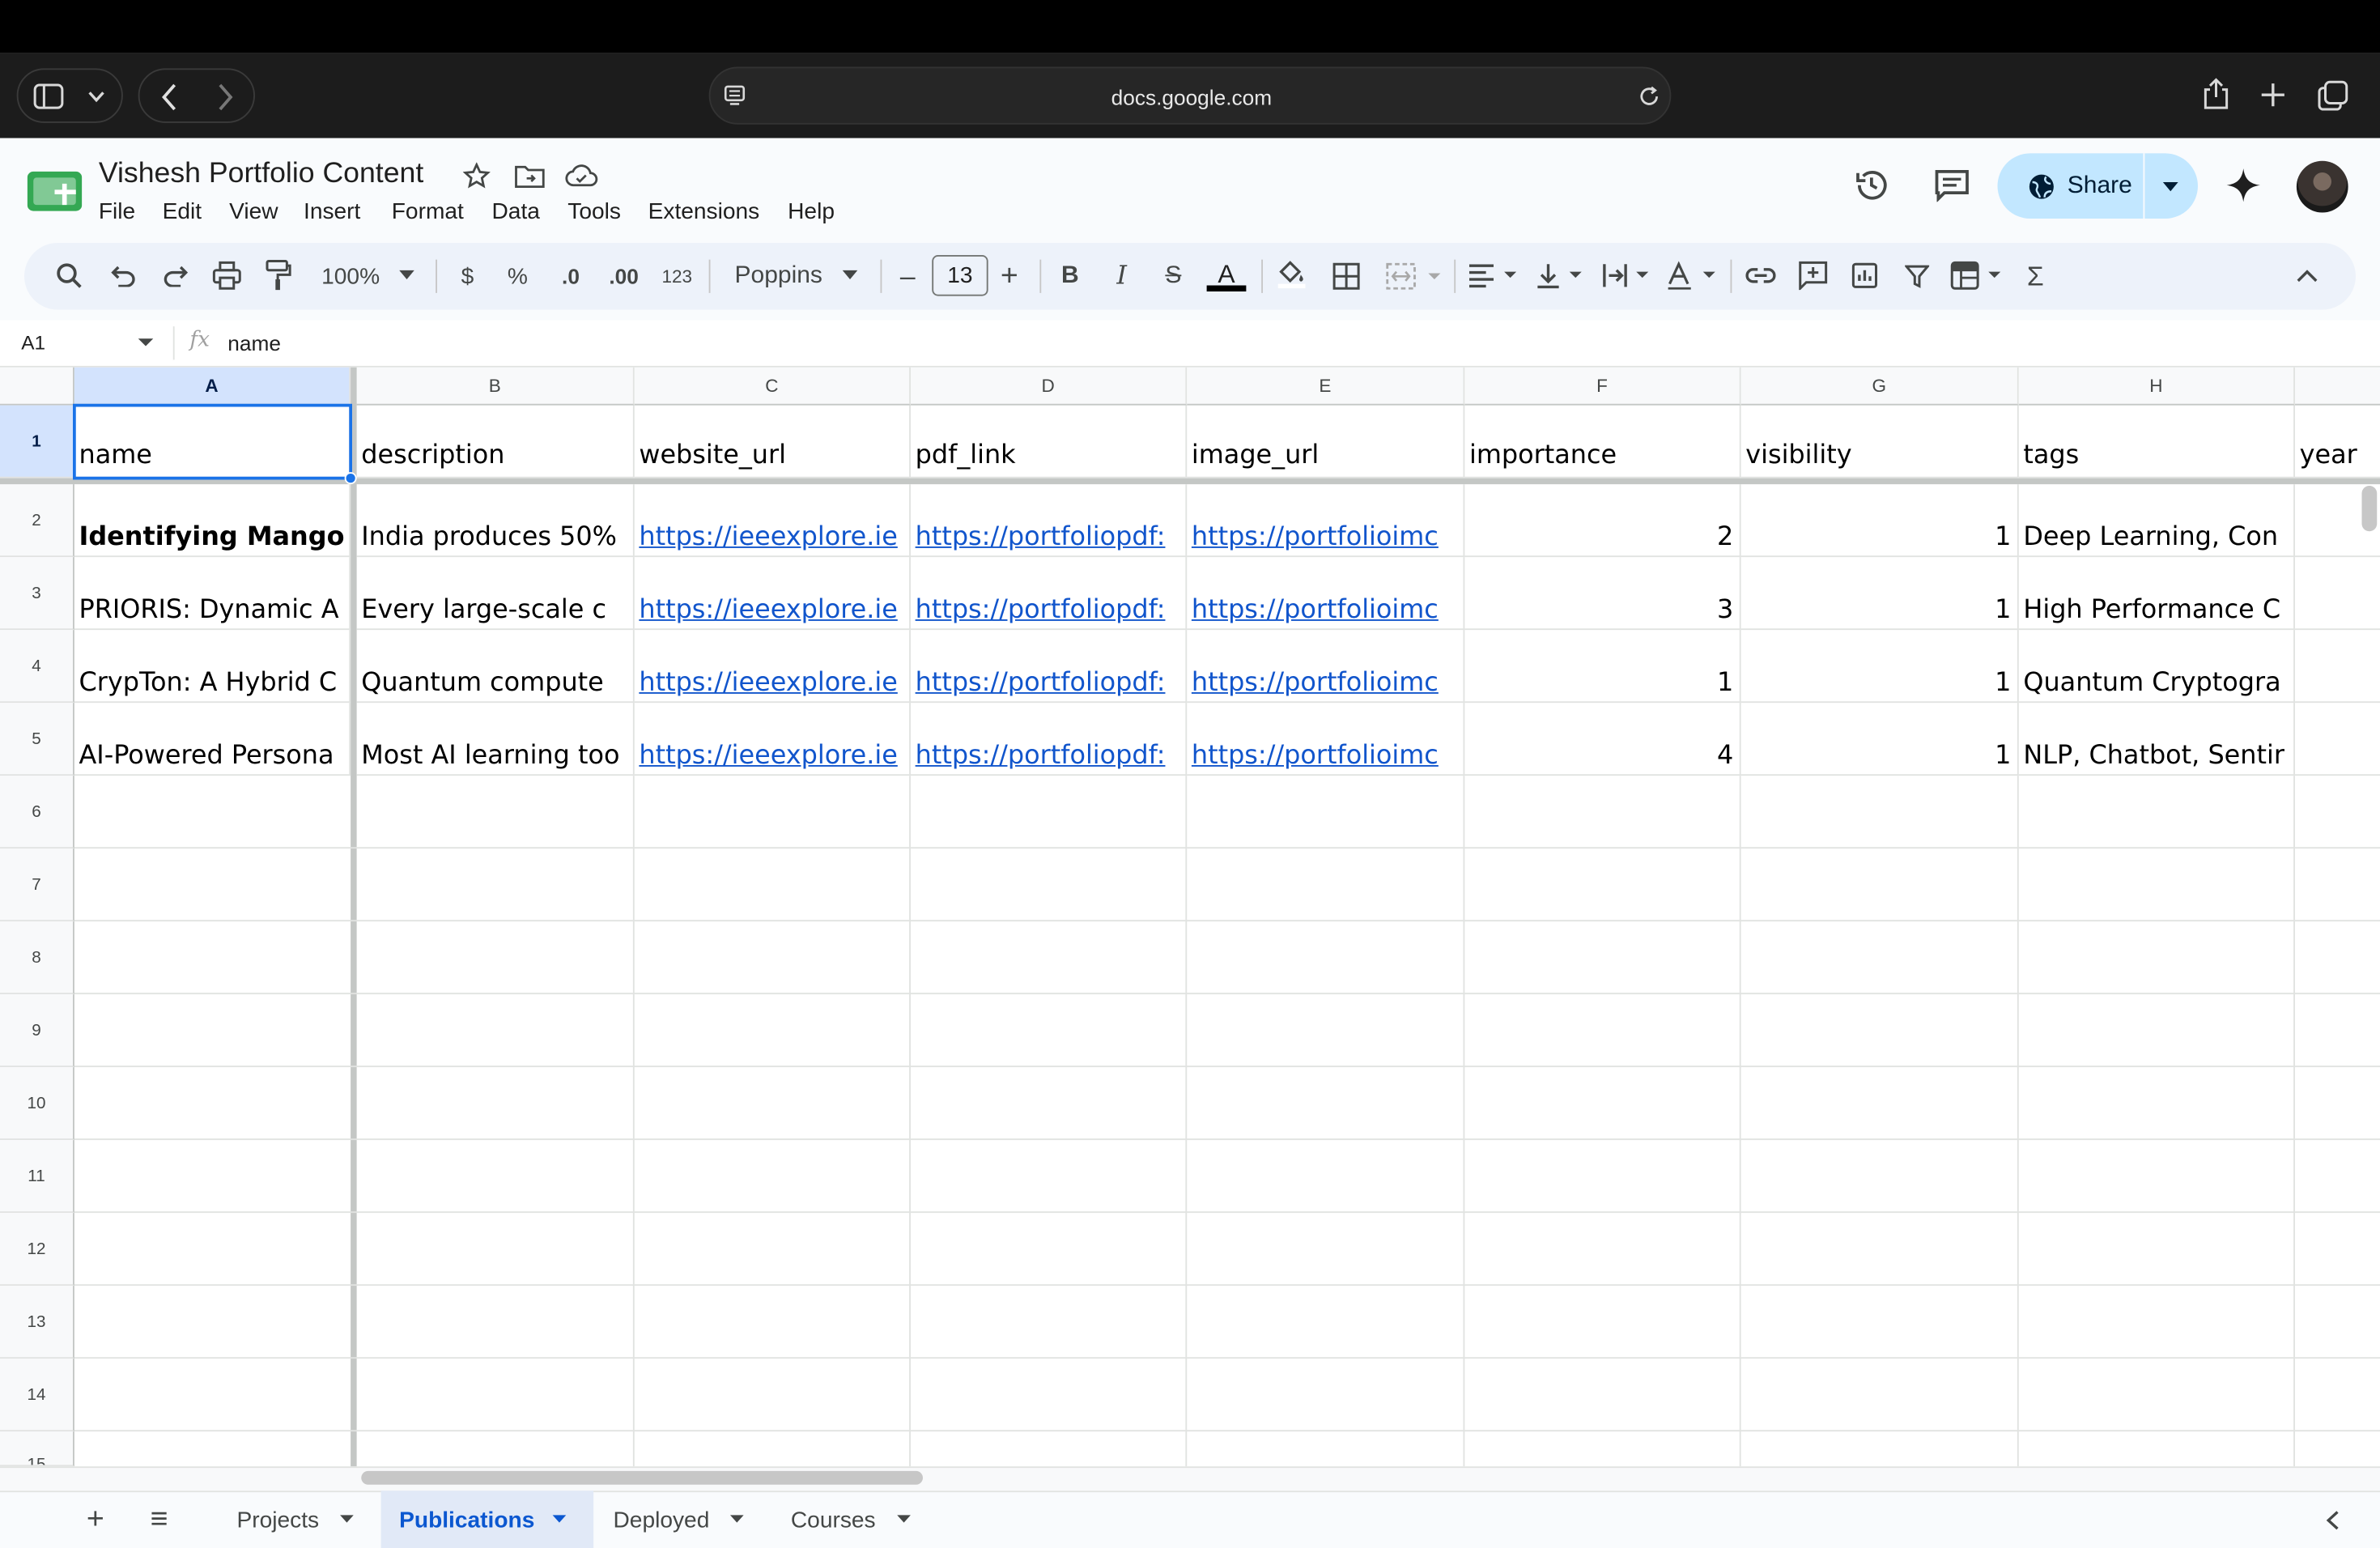 This screenshot has width=2380, height=1548. I want to click on share-icon, so click(2216, 95).